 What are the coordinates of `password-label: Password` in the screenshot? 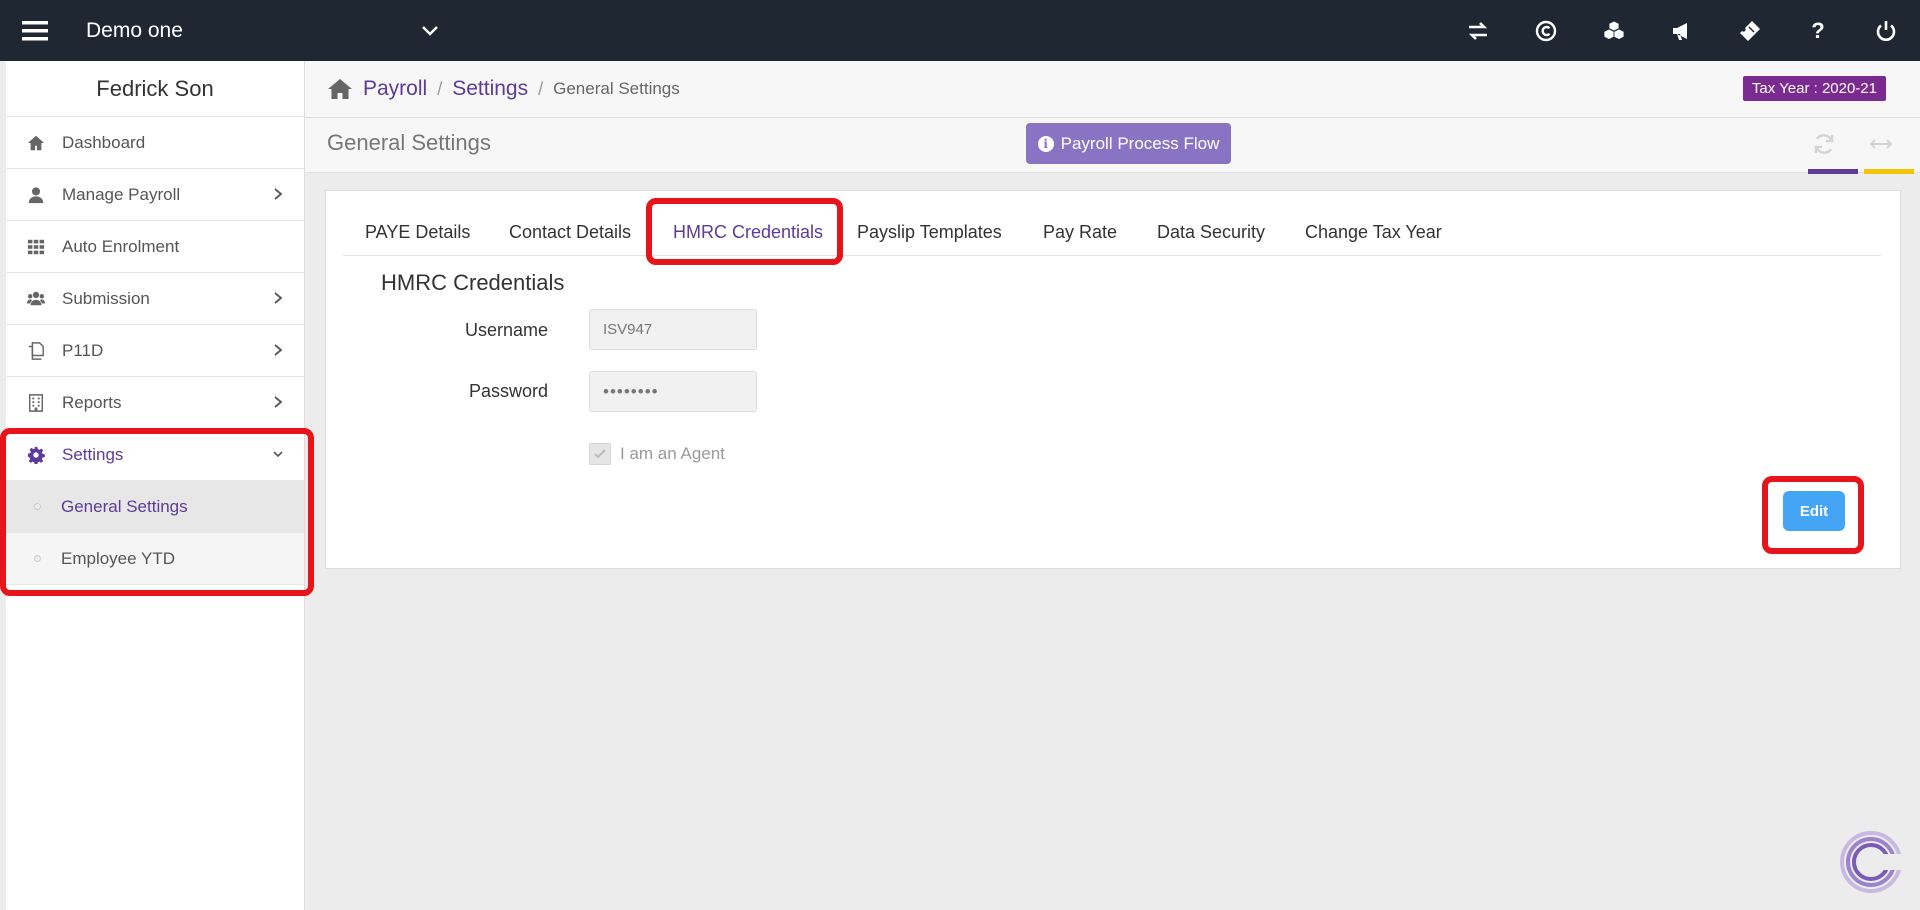 It's located at (508, 391).